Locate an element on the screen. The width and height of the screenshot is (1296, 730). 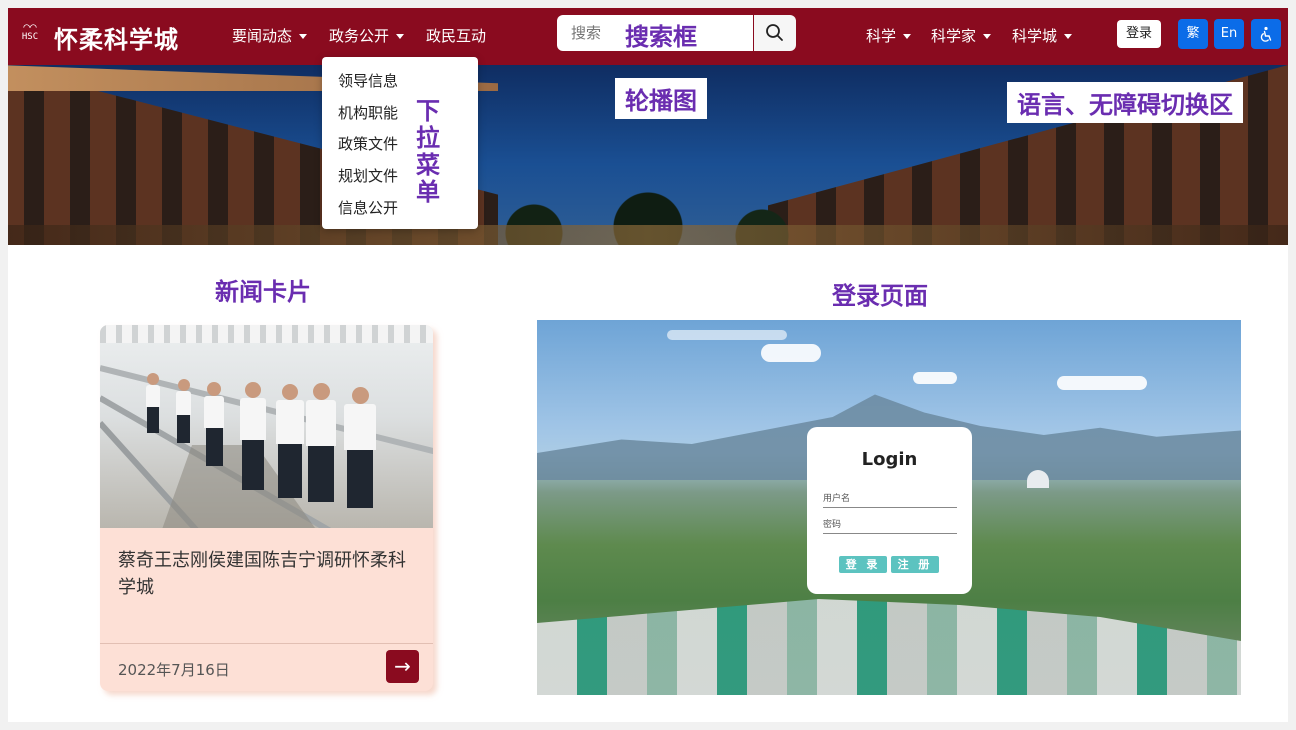
password-label: 密码 is located at coordinates (832, 525).